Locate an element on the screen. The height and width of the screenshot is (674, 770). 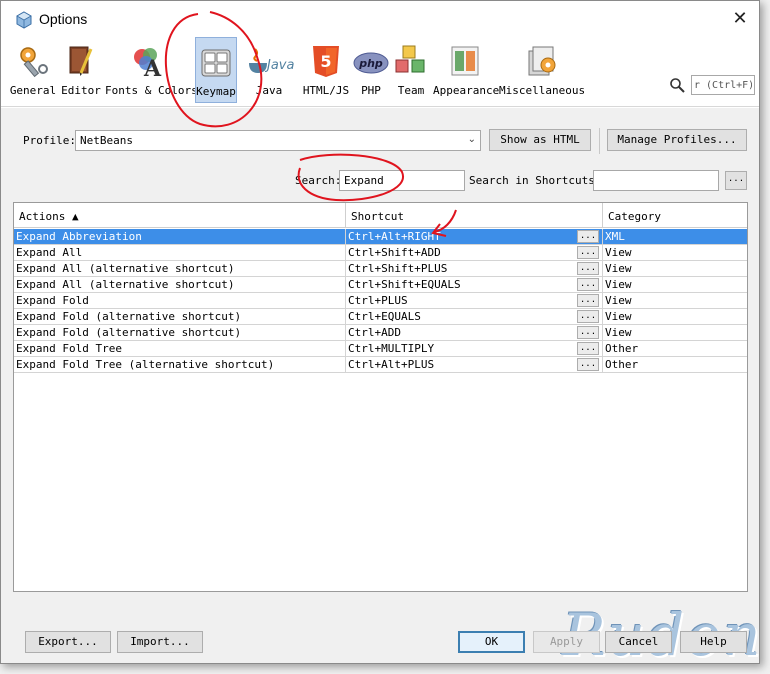
category-keymap: Keymap is located at coordinates (216, 70).